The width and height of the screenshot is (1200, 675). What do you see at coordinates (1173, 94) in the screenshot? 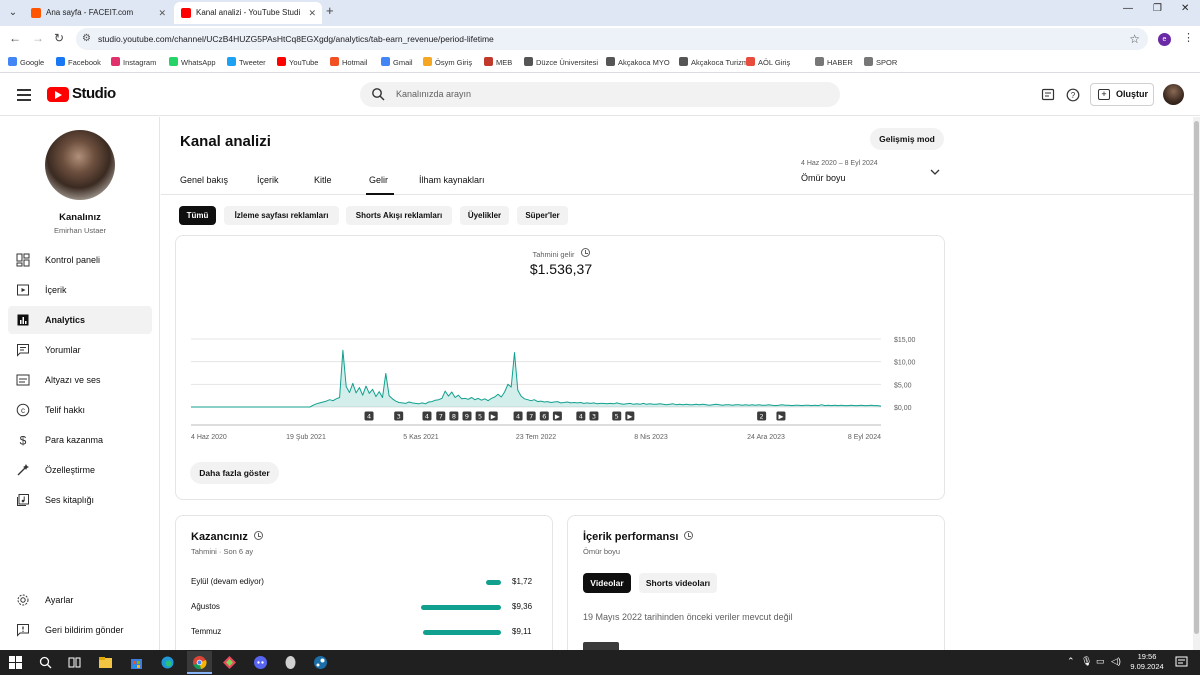
I see `account-avatar` at bounding box center [1173, 94].